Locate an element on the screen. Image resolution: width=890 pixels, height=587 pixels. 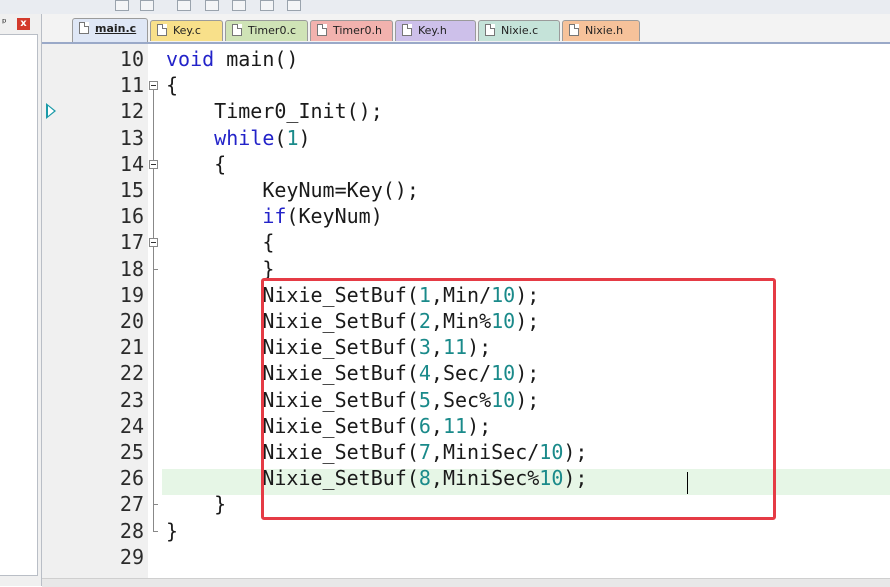
tab-main-c: main.c is located at coordinates (110, 30).